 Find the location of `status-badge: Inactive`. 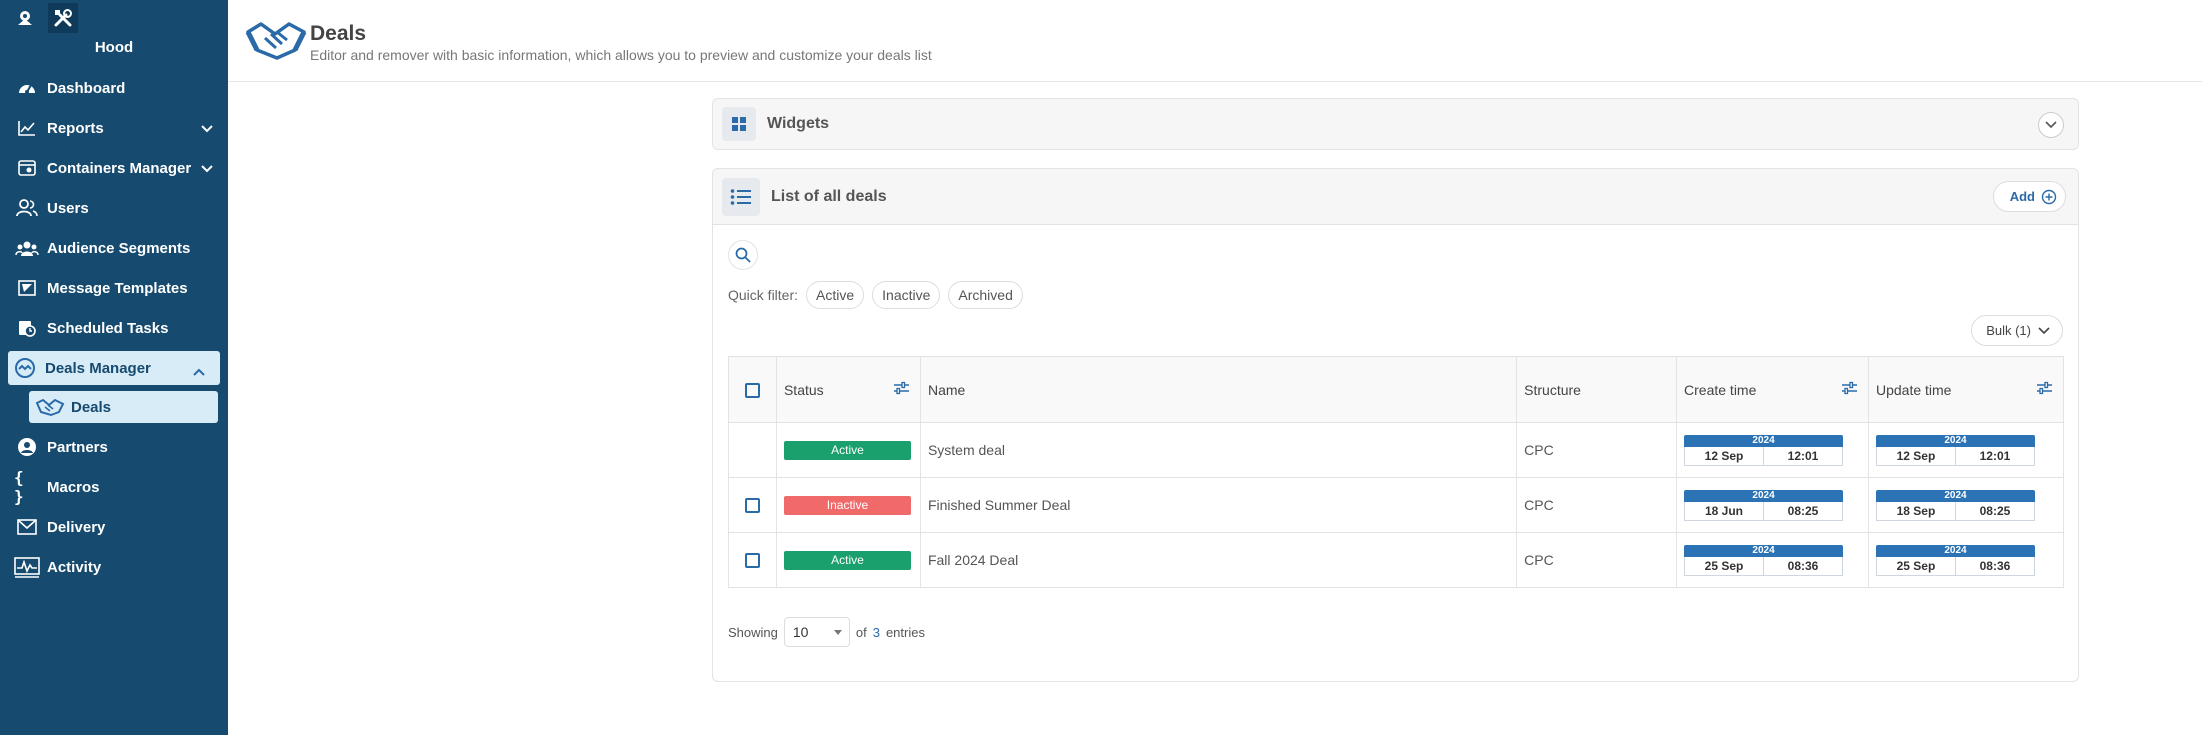

status-badge: Inactive is located at coordinates (847, 505).